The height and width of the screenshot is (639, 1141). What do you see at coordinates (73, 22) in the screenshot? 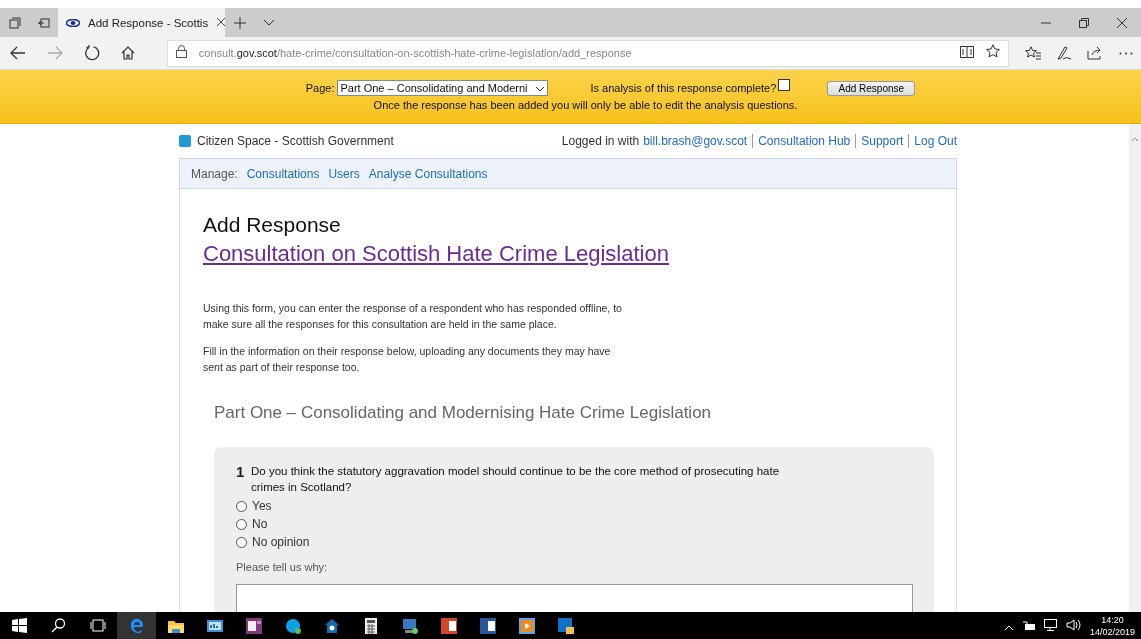
I see `site-icon` at bounding box center [73, 22].